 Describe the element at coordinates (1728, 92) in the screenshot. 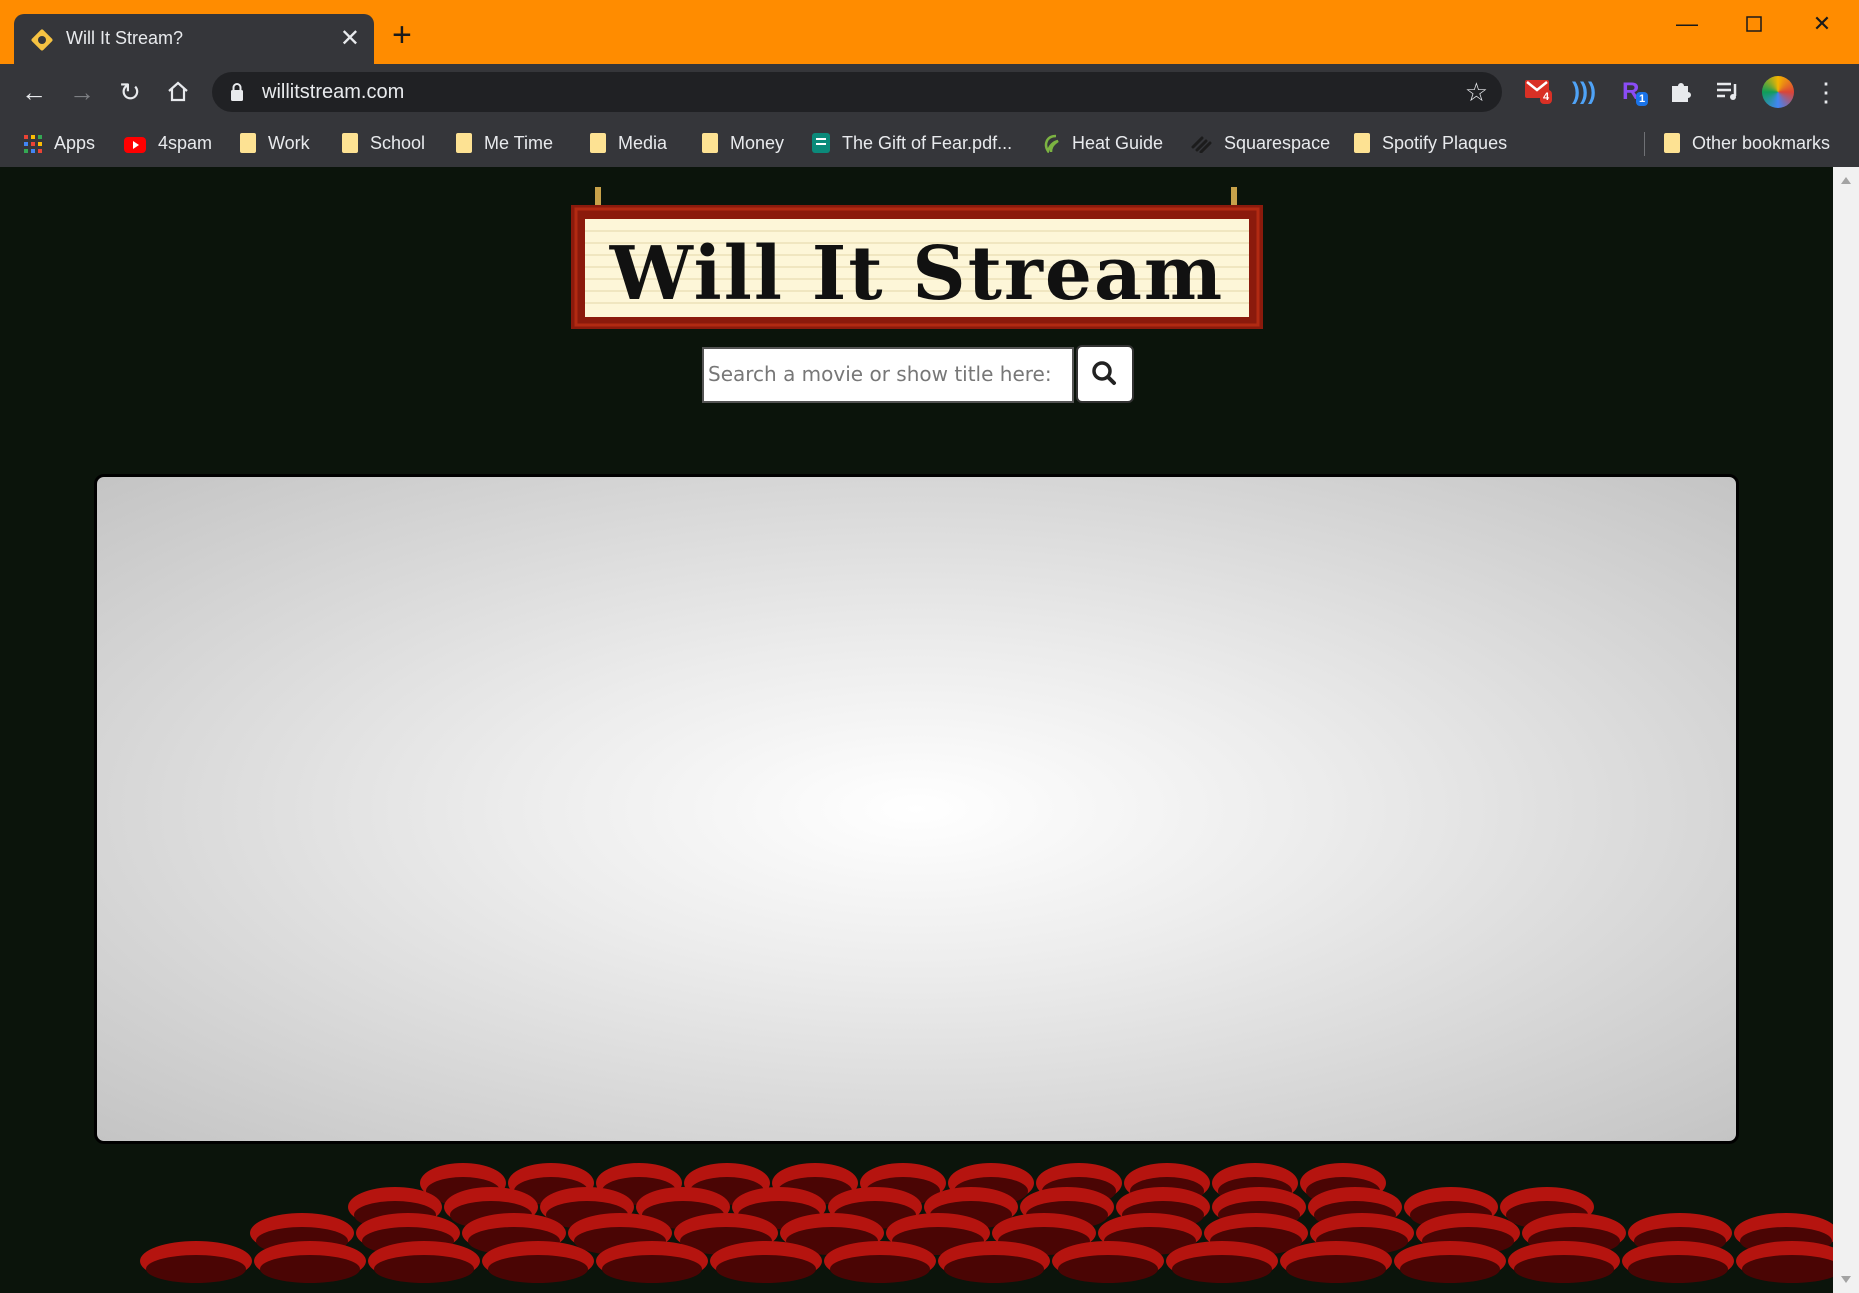

I see `playlist-icon` at that location.